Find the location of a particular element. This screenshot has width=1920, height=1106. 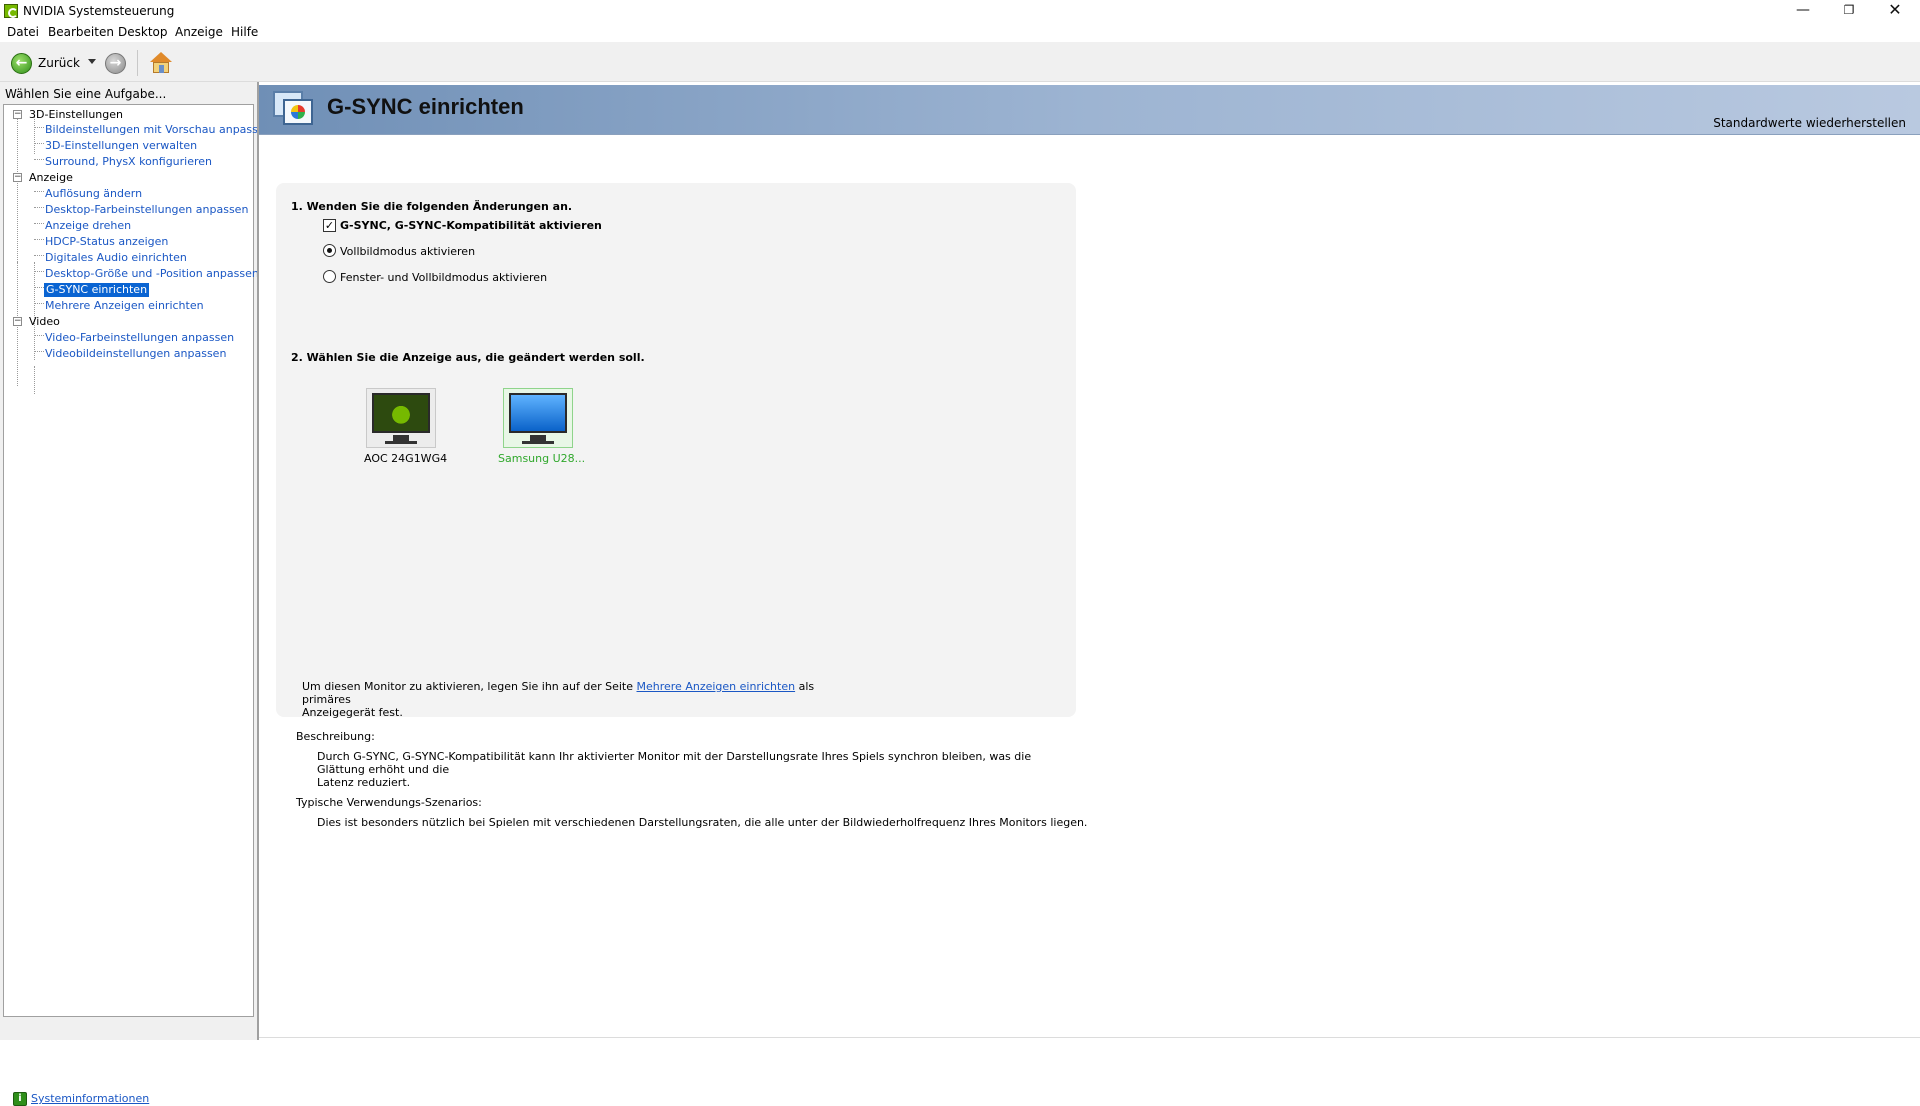

page-title: G-SYNC einrichten is located at coordinates (425, 106).